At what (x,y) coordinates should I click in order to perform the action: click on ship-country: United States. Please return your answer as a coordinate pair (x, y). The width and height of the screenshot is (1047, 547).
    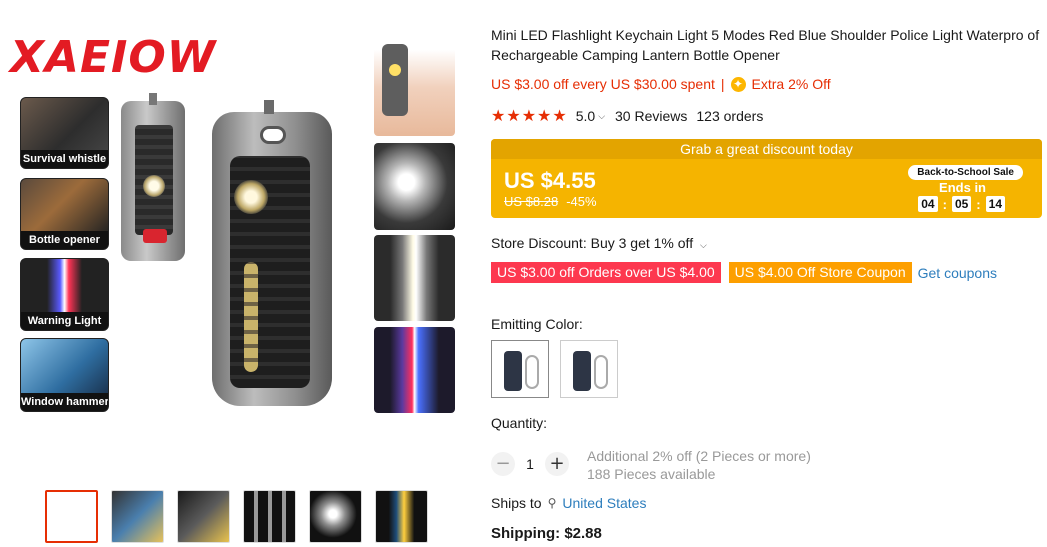
    Looking at the image, I should click on (604, 503).